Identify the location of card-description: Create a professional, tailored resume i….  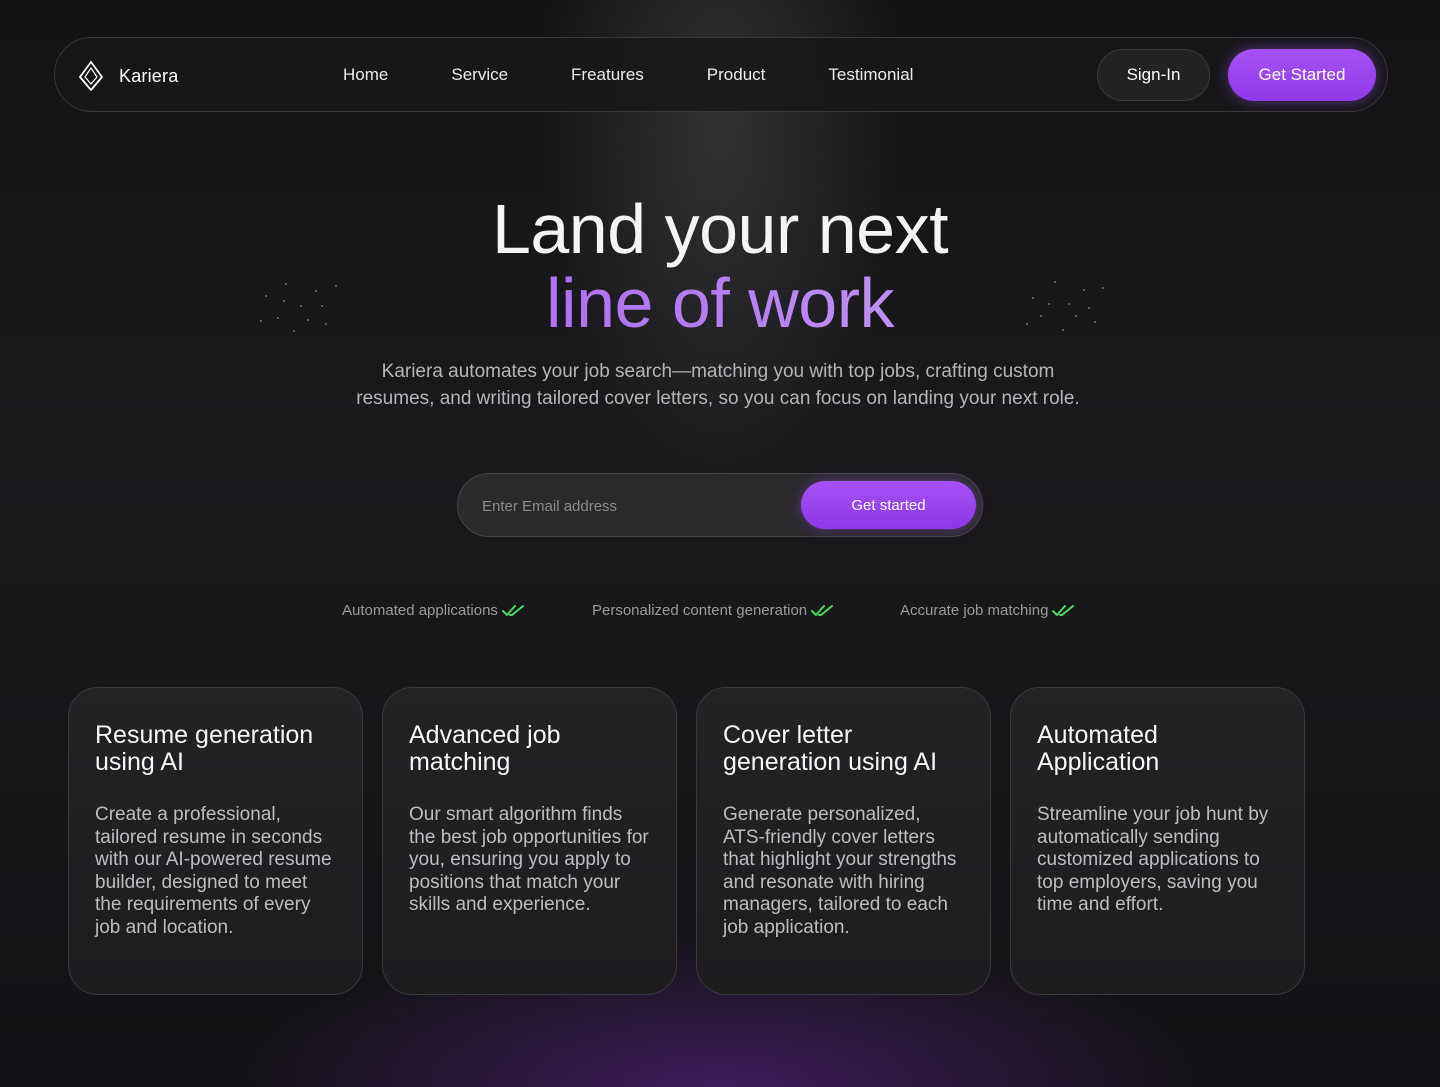
(213, 871).